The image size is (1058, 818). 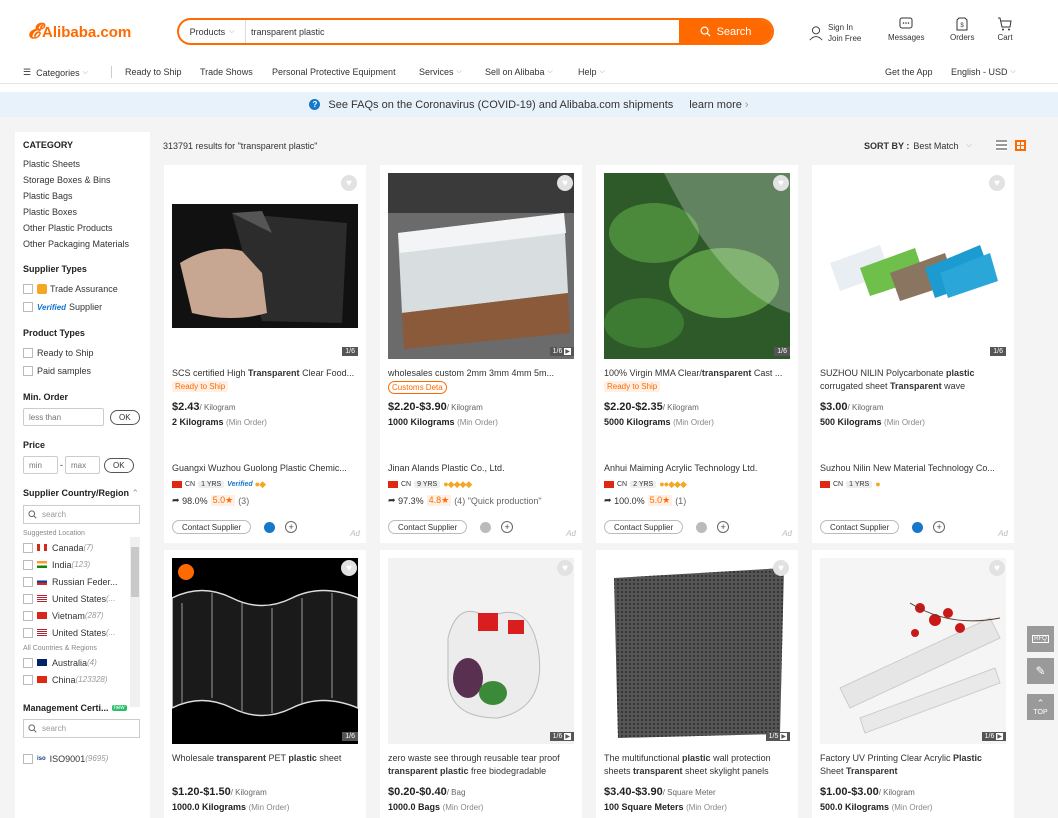 What do you see at coordinates (451, 31) in the screenshot?
I see `search-input` at bounding box center [451, 31].